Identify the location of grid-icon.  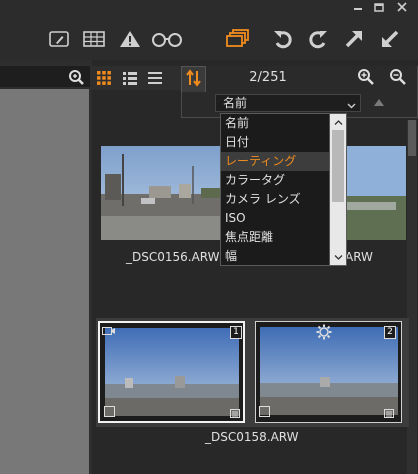
(94, 39).